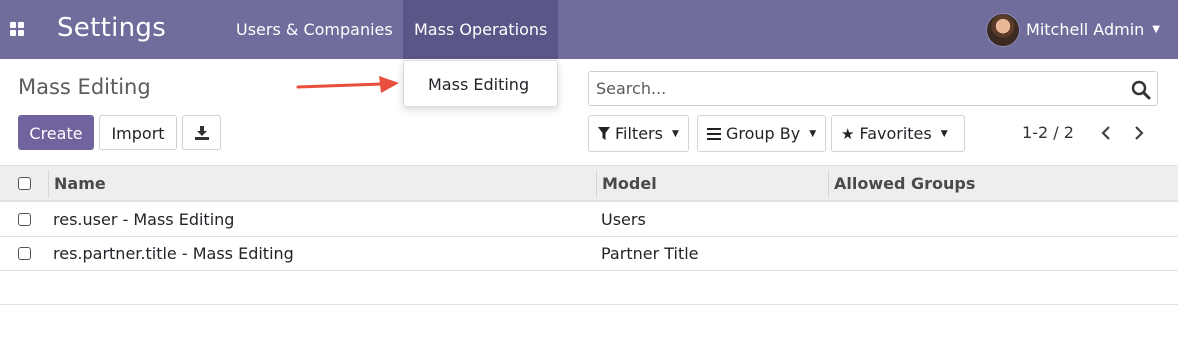  Describe the element at coordinates (84, 87) in the screenshot. I see `page-title: Mass Editing` at that location.